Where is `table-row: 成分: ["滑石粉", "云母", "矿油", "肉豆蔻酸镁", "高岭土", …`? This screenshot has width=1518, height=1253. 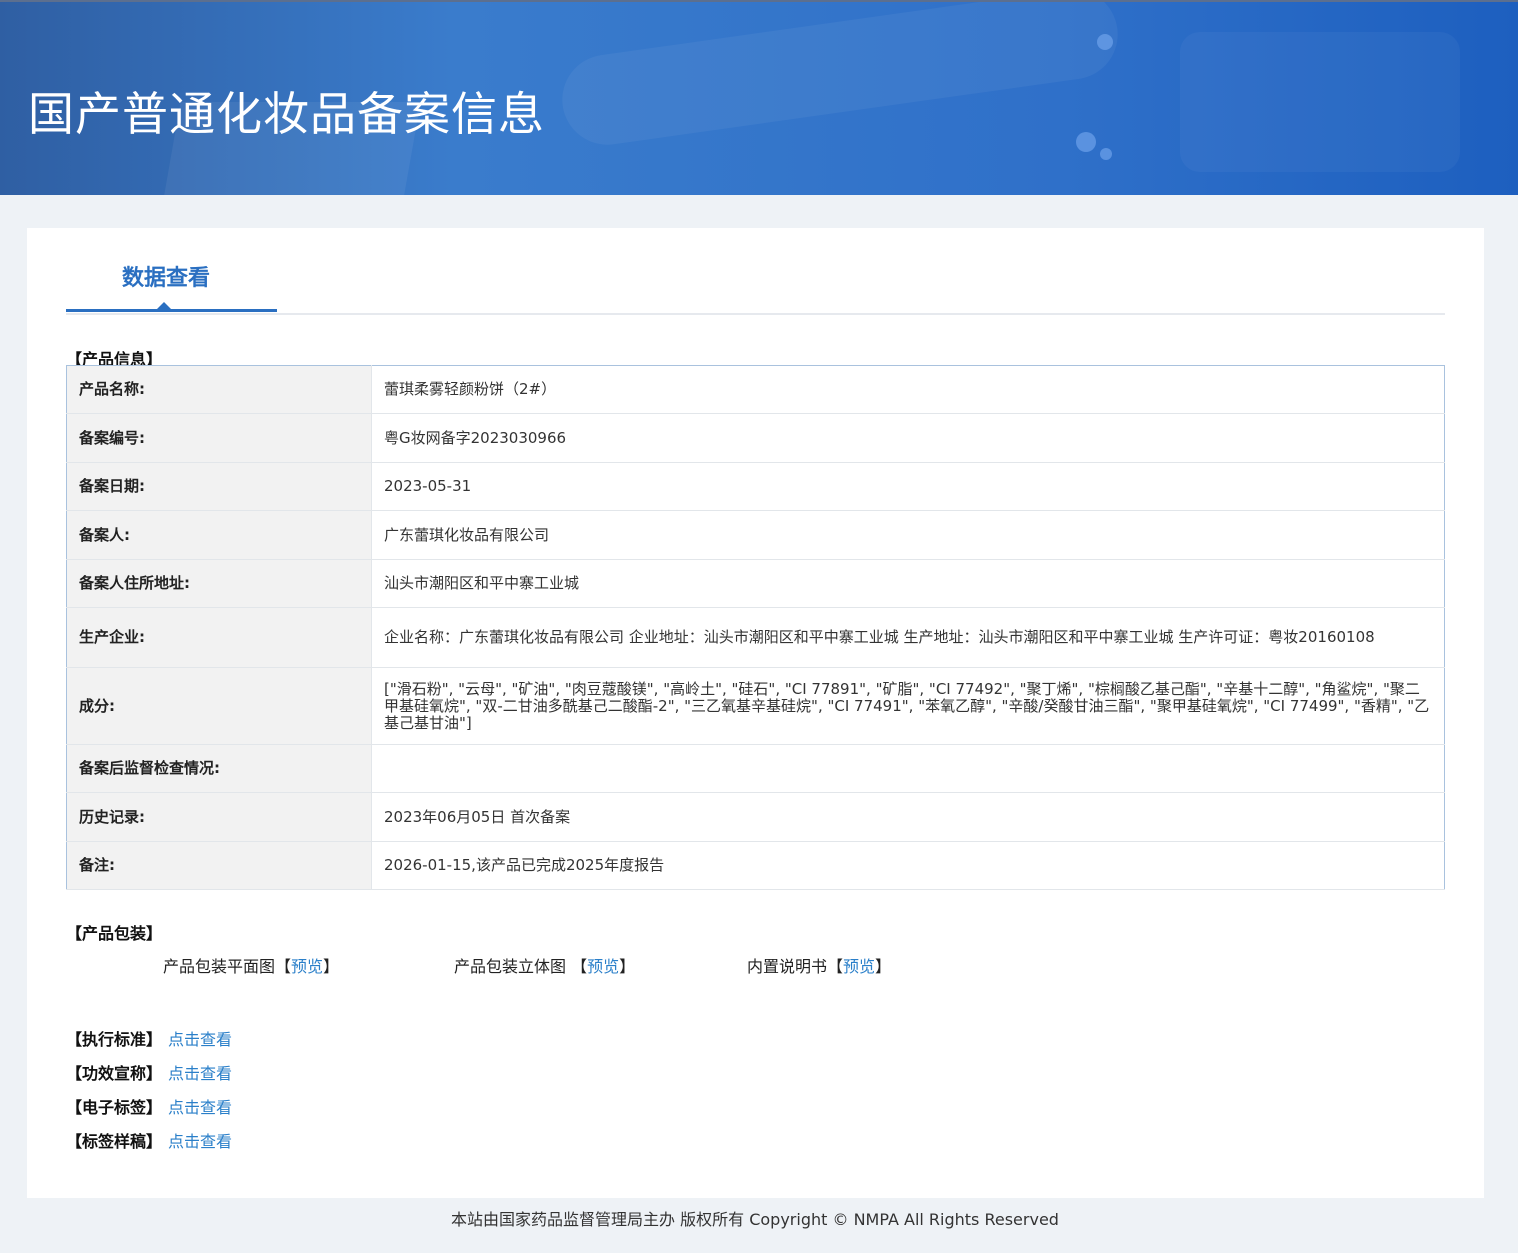 table-row: 成分: ["滑石粉", "云母", "矿油", "肉豆蔻酸镁", "高岭土", … is located at coordinates (755, 706).